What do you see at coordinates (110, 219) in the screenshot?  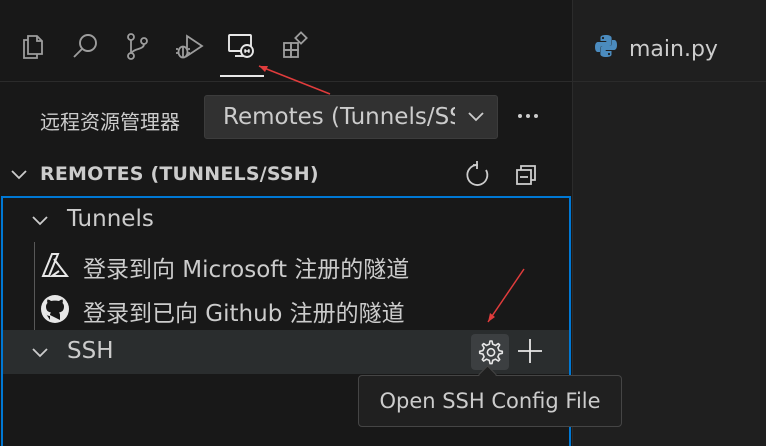 I see `tunnels-label: Tunnels` at bounding box center [110, 219].